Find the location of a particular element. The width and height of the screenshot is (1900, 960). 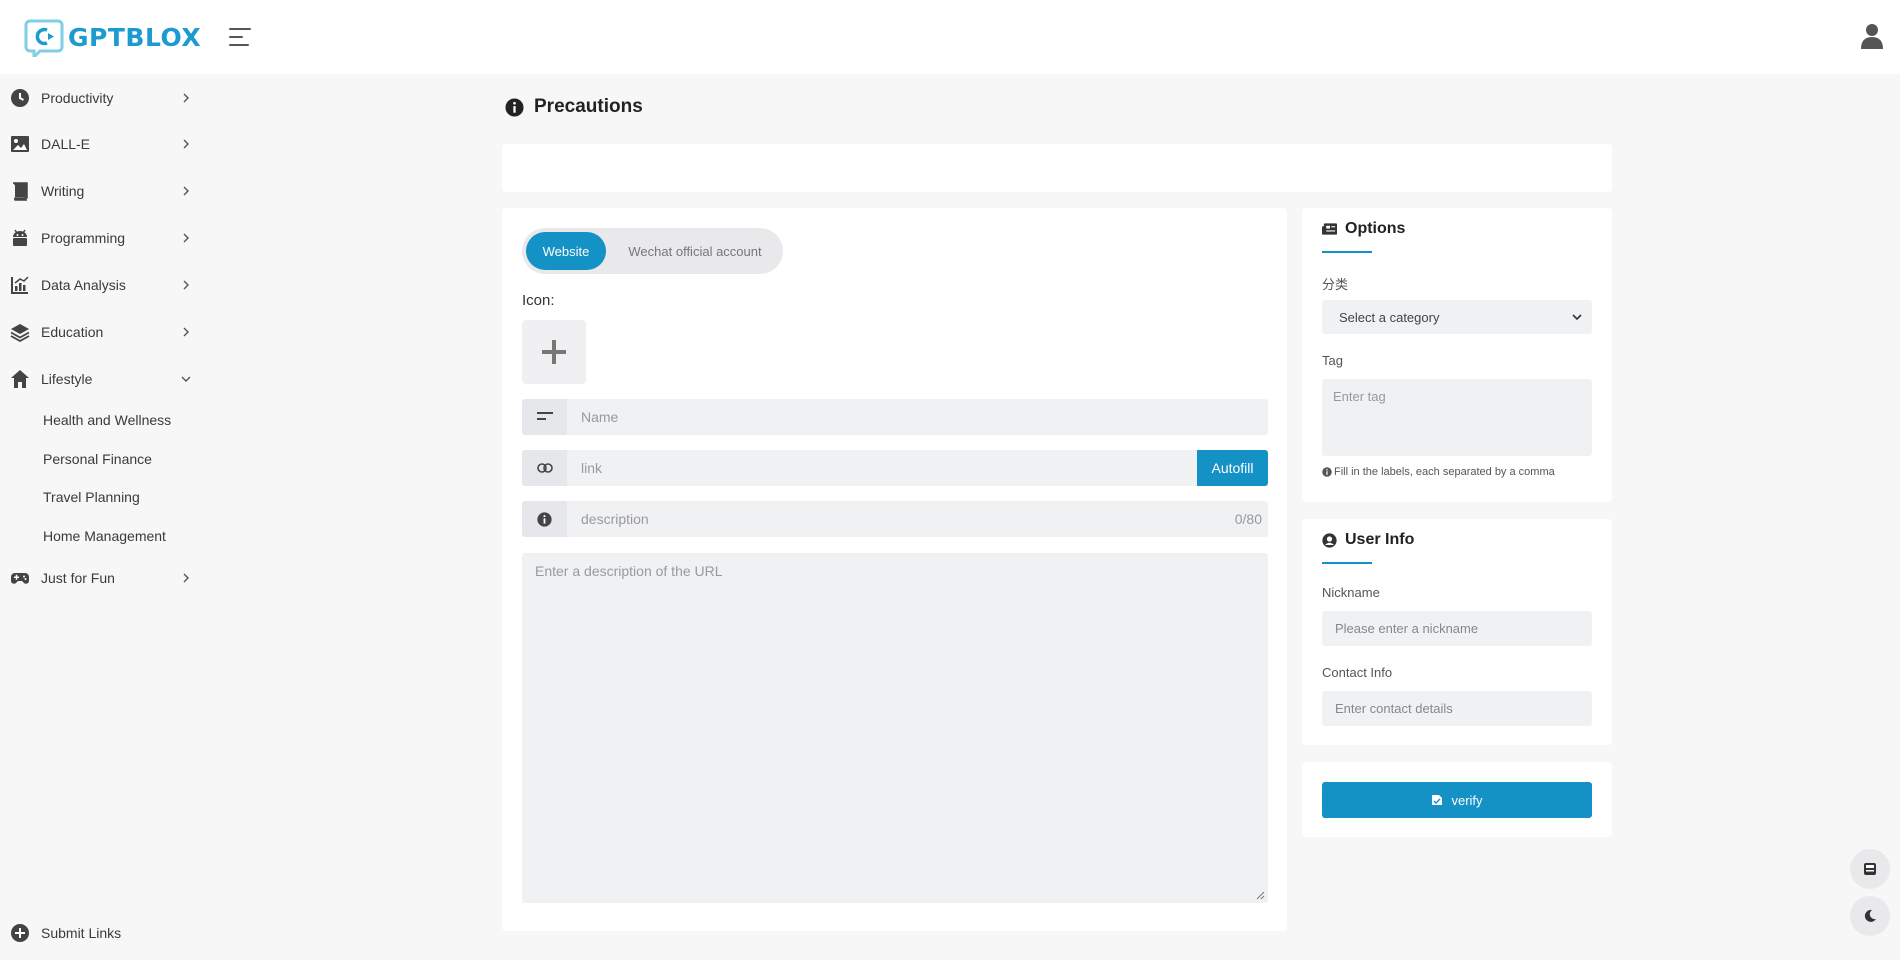

category-selected-value: Select a category is located at coordinates (1389, 317).